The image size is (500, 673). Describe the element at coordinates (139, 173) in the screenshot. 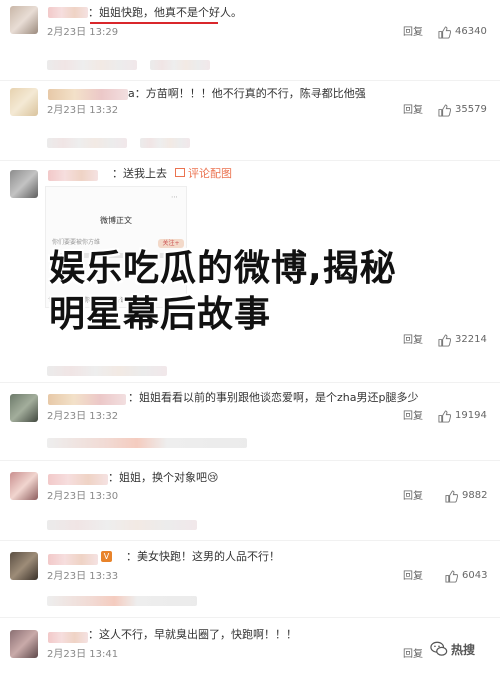

I see `comment-text: ：送我上去` at that location.